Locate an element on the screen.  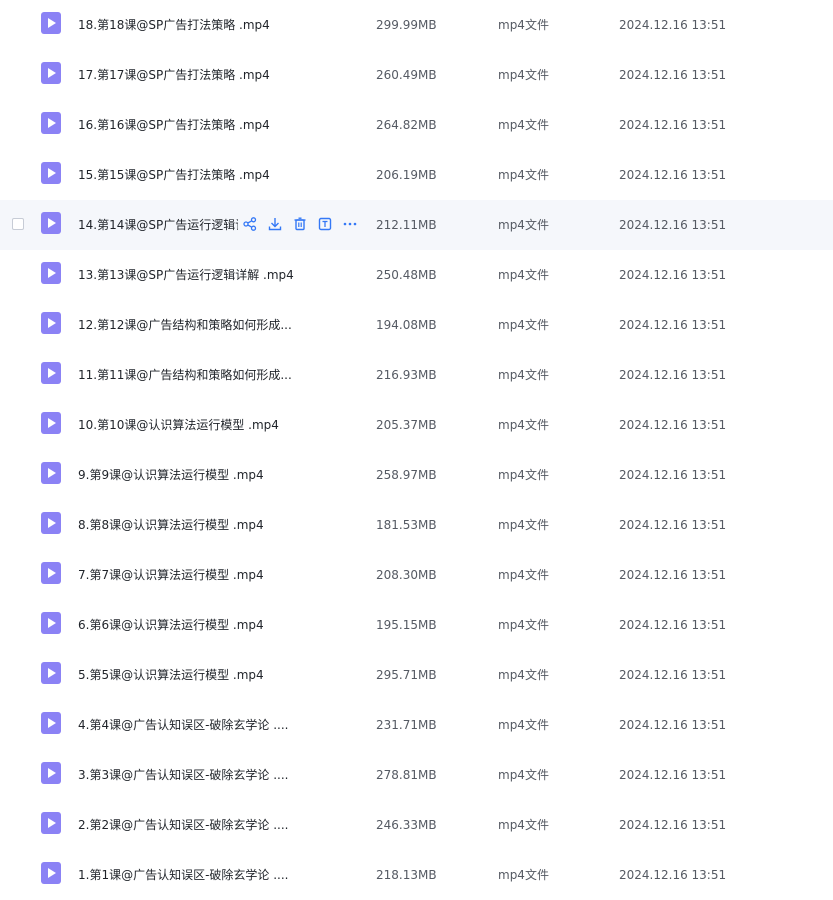
file-name: 17.第17课@SP广告打法策略 .mp4 is located at coordinates (174, 75).